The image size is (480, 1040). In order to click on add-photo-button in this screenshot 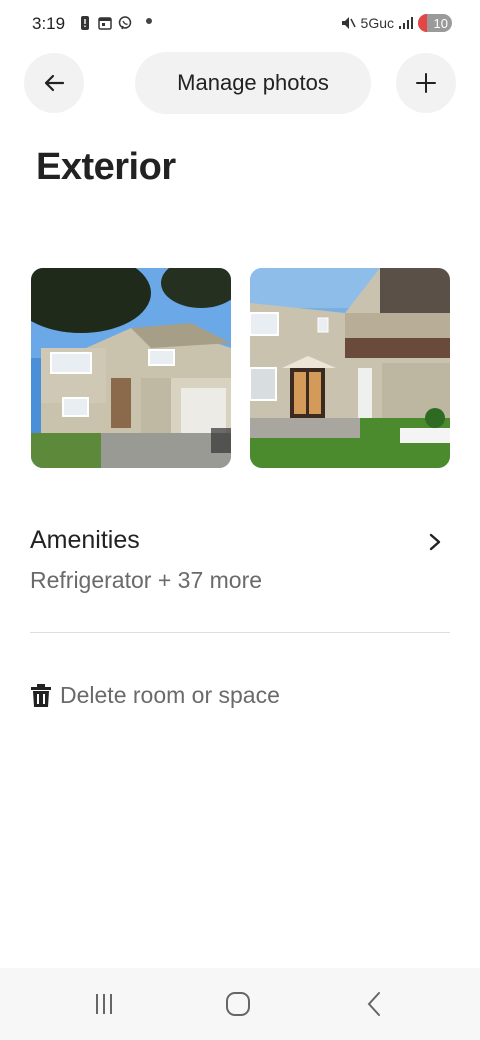, I will do `click(426, 83)`.